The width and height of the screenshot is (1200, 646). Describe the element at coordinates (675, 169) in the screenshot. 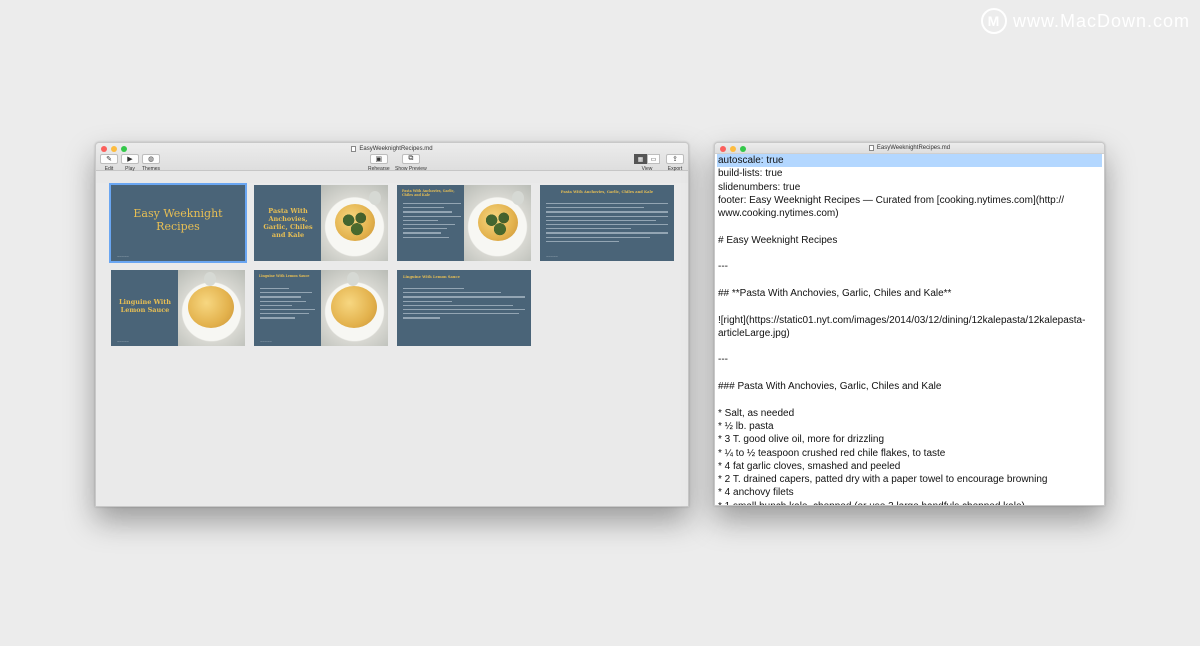

I see `export-label: Export` at that location.